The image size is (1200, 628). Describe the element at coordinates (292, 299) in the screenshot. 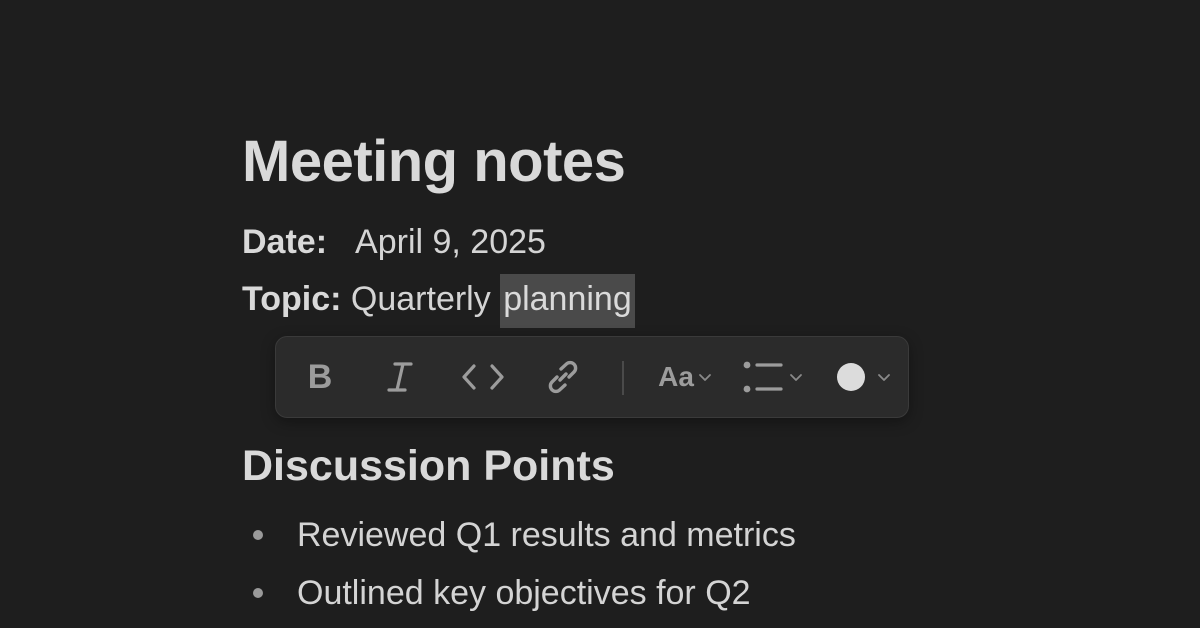

I see `topic-label: Topic:` at that location.